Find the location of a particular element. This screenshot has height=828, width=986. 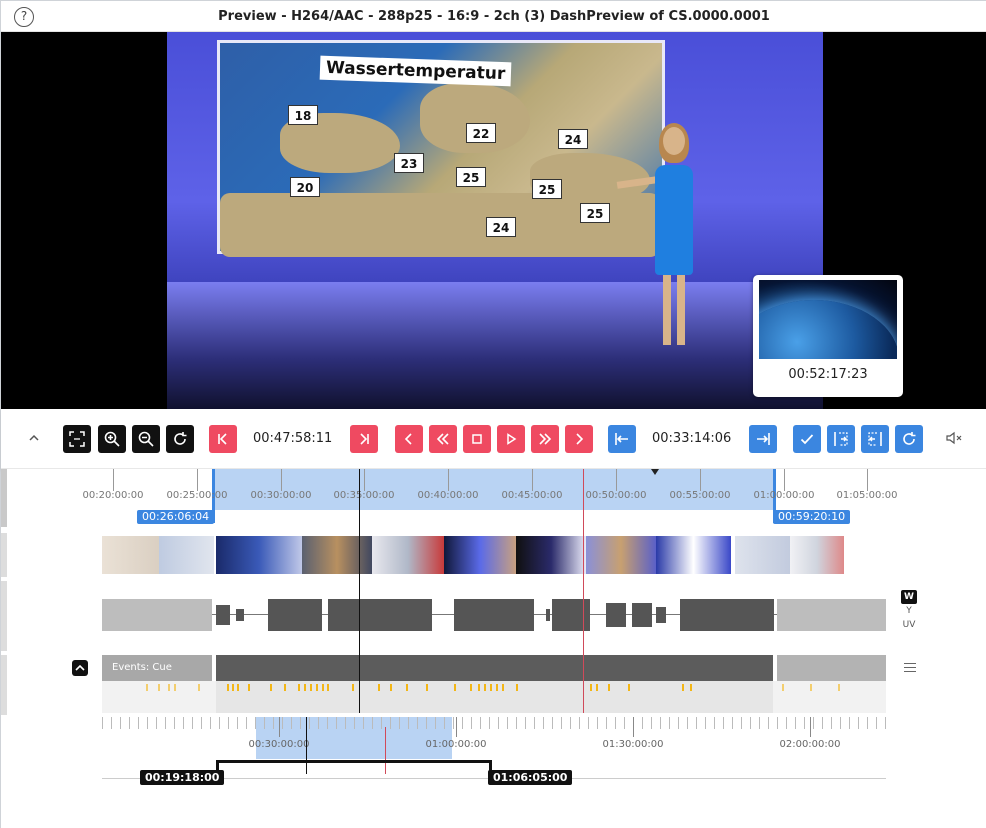

fit-to-screen-button is located at coordinates (77, 439).